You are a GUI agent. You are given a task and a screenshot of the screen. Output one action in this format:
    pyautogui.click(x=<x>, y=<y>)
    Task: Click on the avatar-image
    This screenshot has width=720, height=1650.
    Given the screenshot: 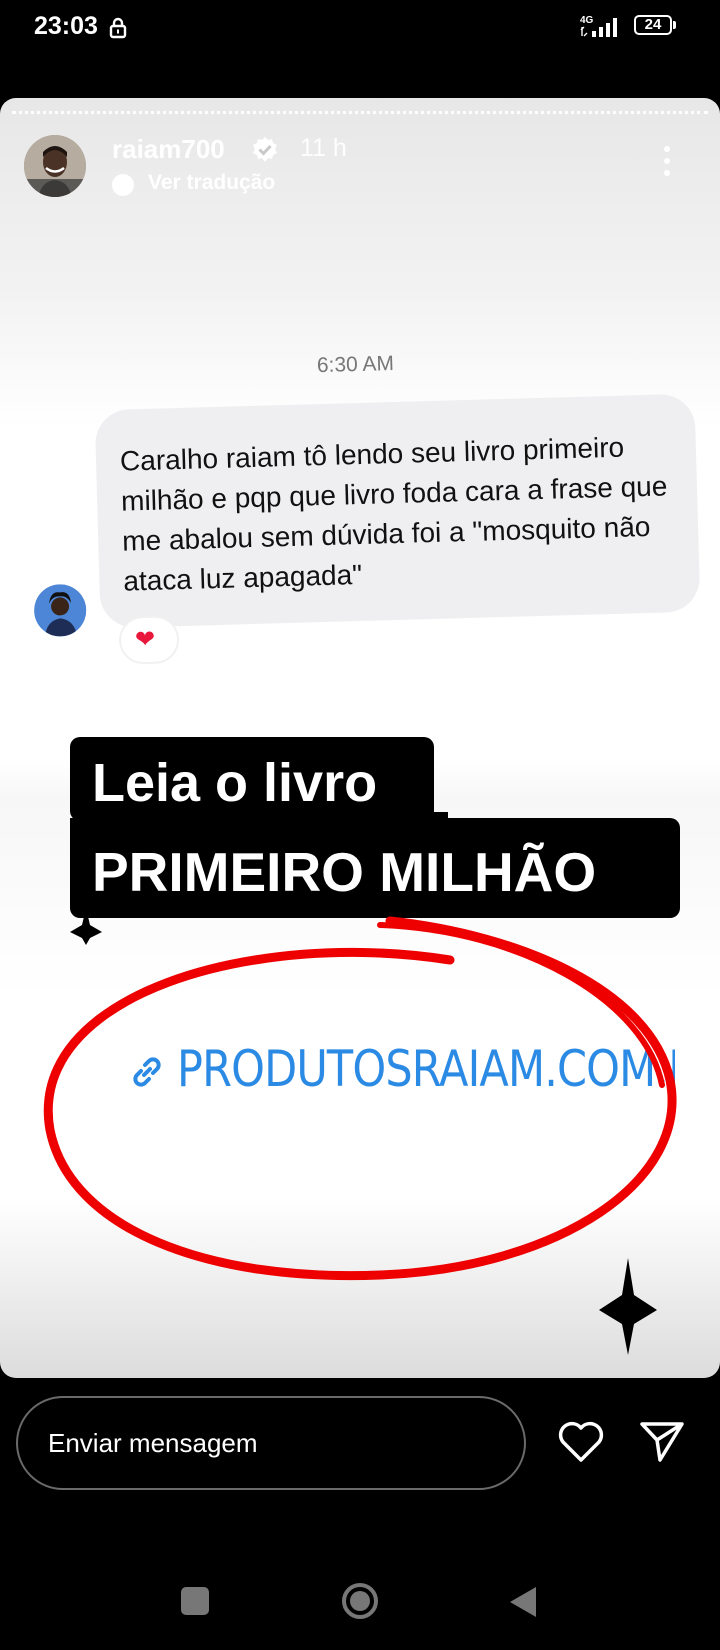 What is the action you would take?
    pyautogui.click(x=55, y=166)
    